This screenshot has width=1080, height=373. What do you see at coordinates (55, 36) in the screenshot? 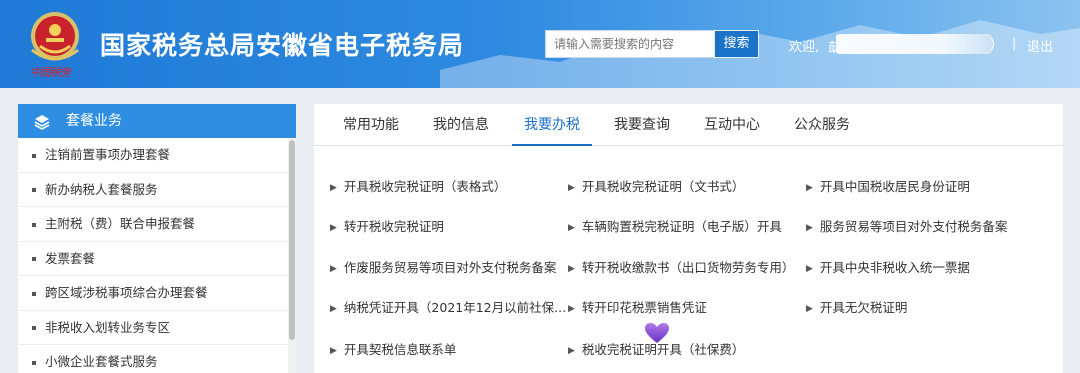
I see `tax-emblem-icon` at bounding box center [55, 36].